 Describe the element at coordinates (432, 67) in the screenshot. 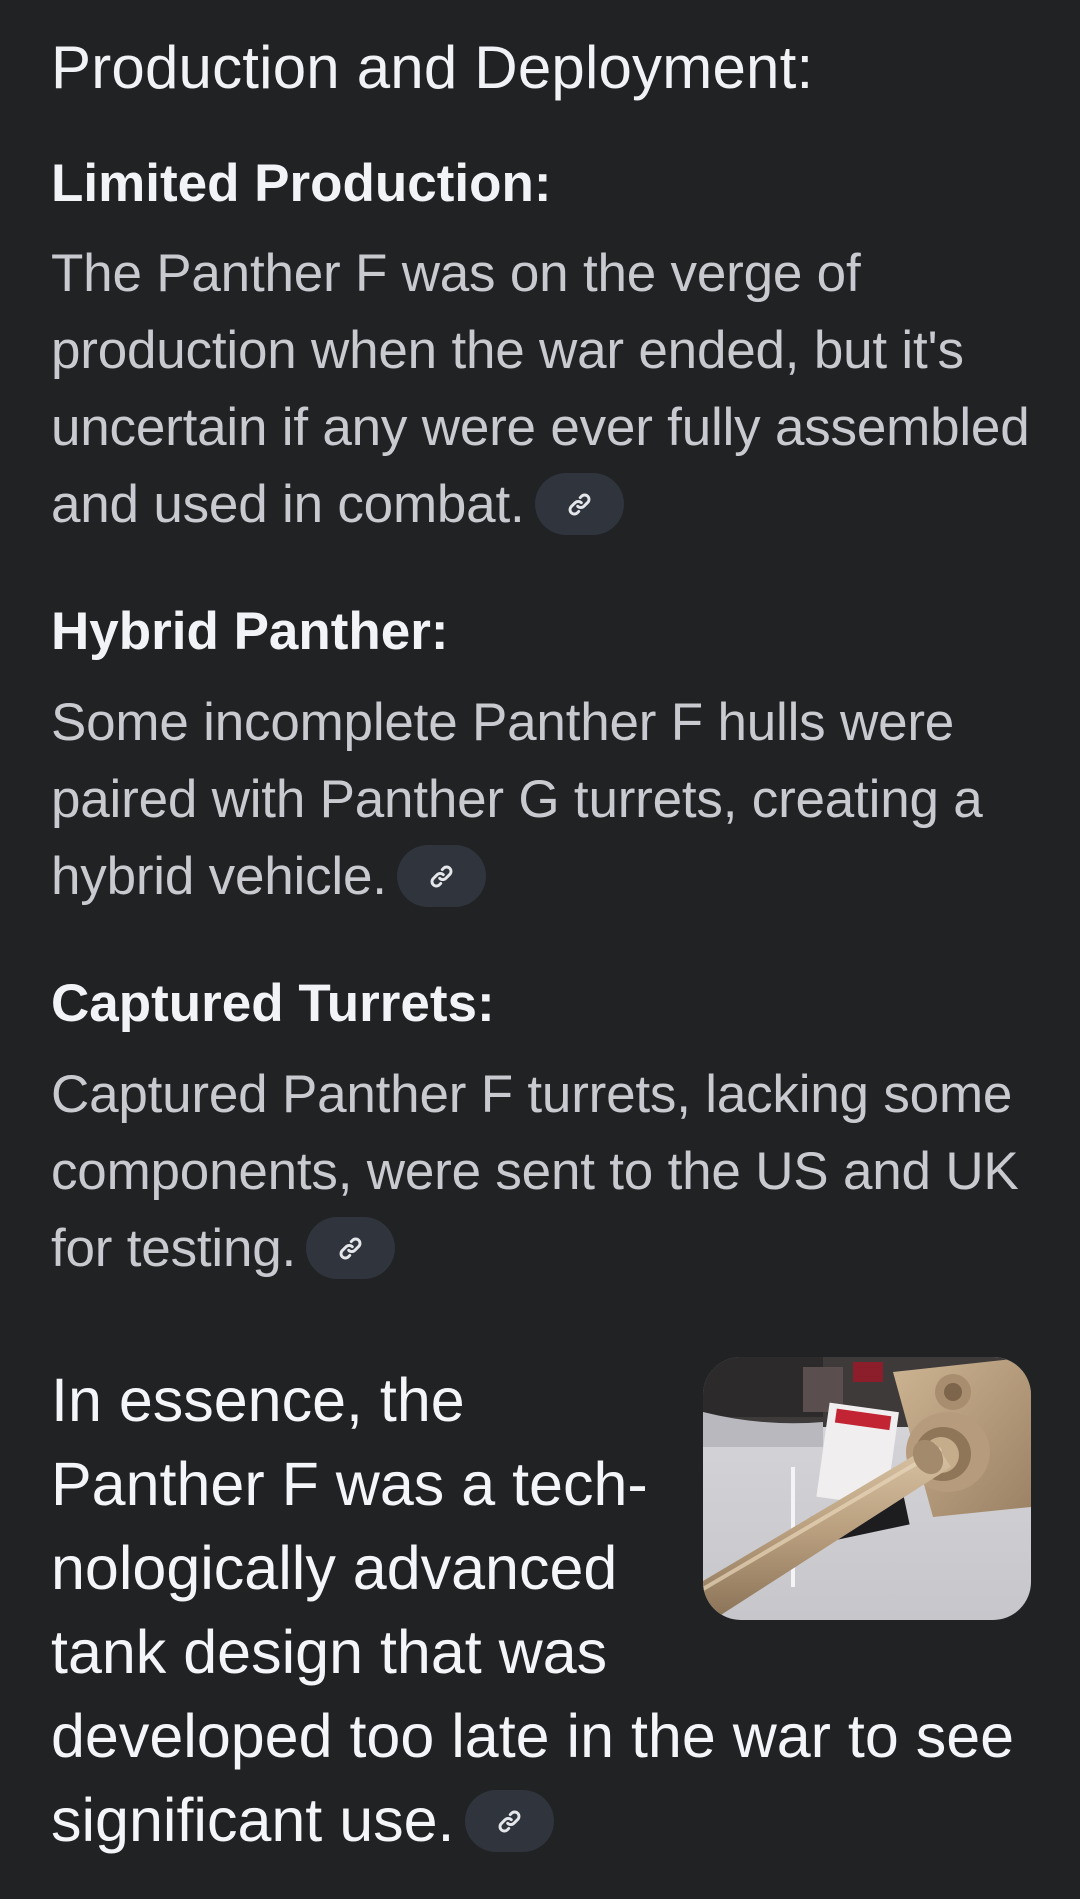

I see `section-title: Production and Deployment:` at that location.